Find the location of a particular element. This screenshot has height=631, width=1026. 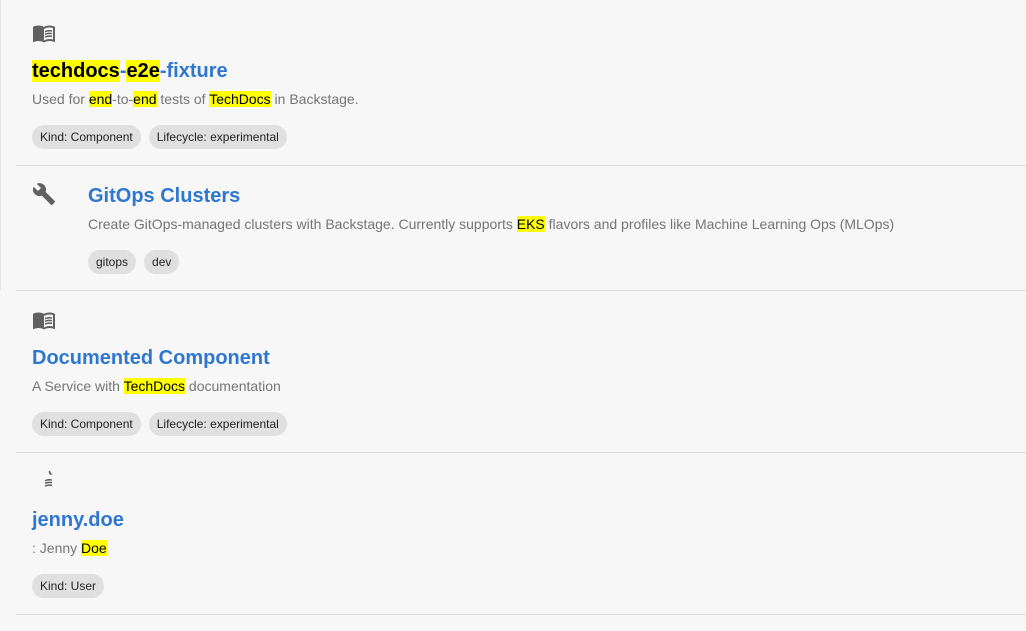

result-title-link: techdocs-e2e-fixture is located at coordinates (130, 71).